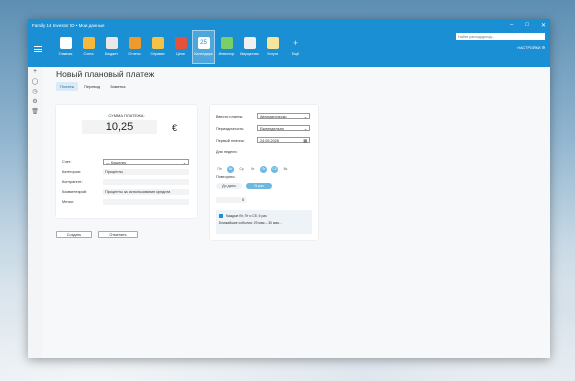 The image size is (575, 381). What do you see at coordinates (105, 74) in the screenshot?
I see `page-title: Новый плановый платеж` at bounding box center [105, 74].